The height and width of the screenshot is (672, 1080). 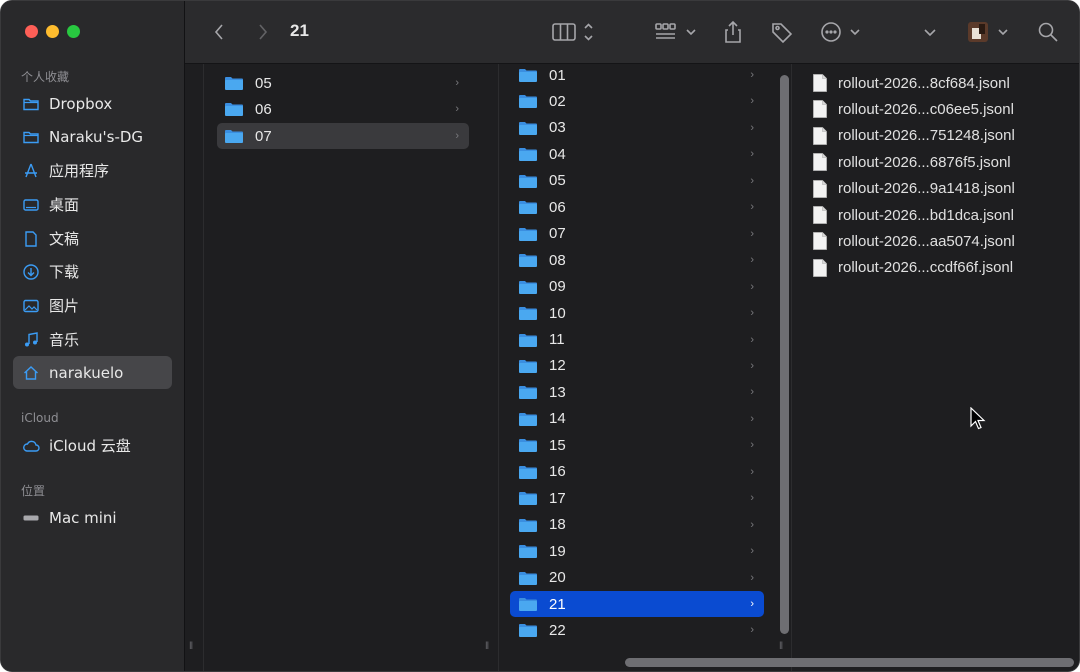 I want to click on window-controls, so click(x=52, y=31).